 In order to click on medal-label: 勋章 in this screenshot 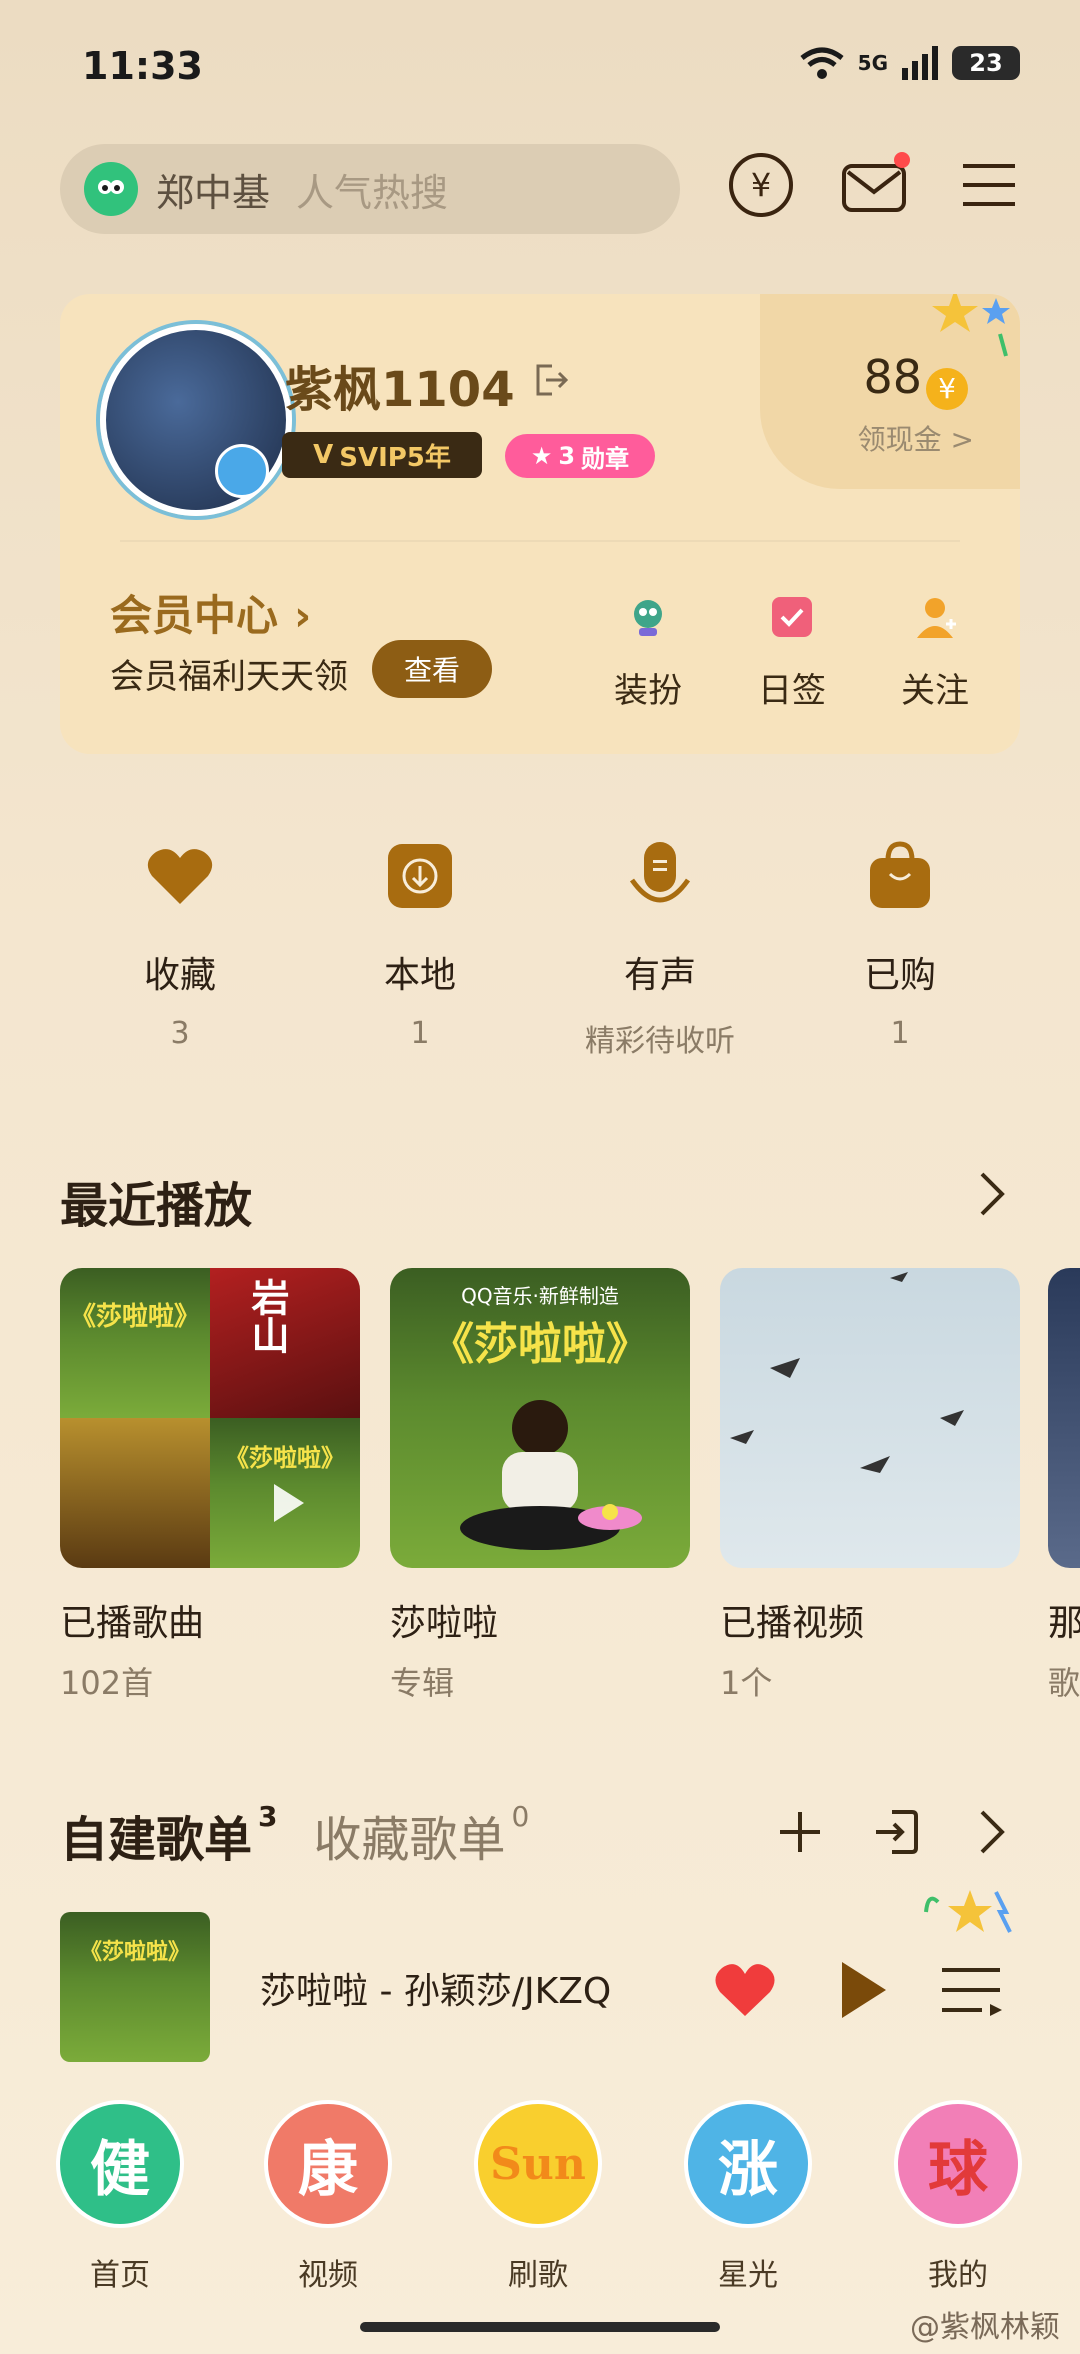, I will do `click(605, 458)`.